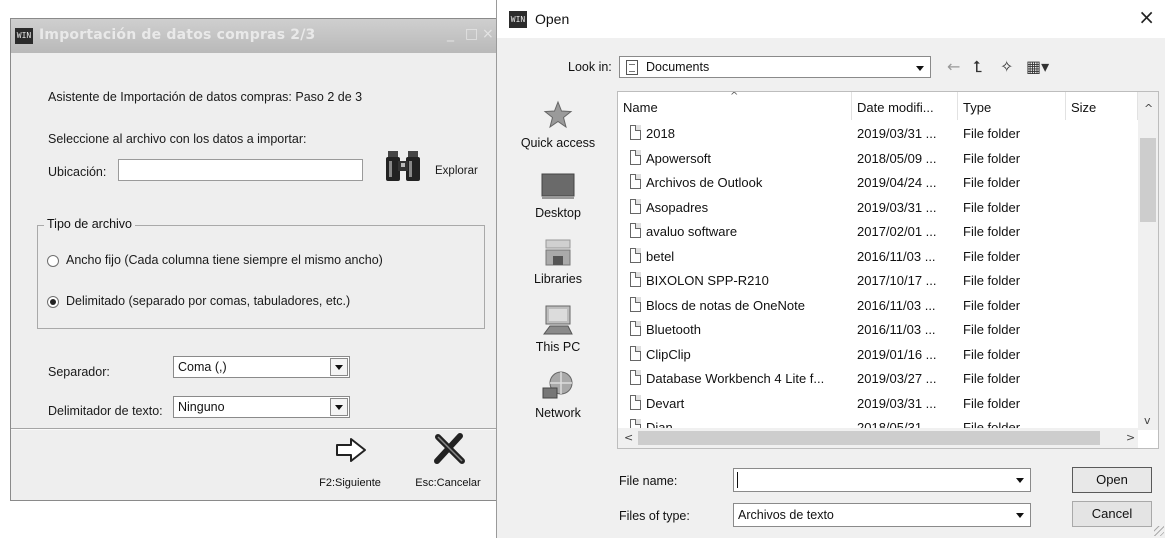  Describe the element at coordinates (692, 231) in the screenshot. I see `file-name: avaluo software` at that location.